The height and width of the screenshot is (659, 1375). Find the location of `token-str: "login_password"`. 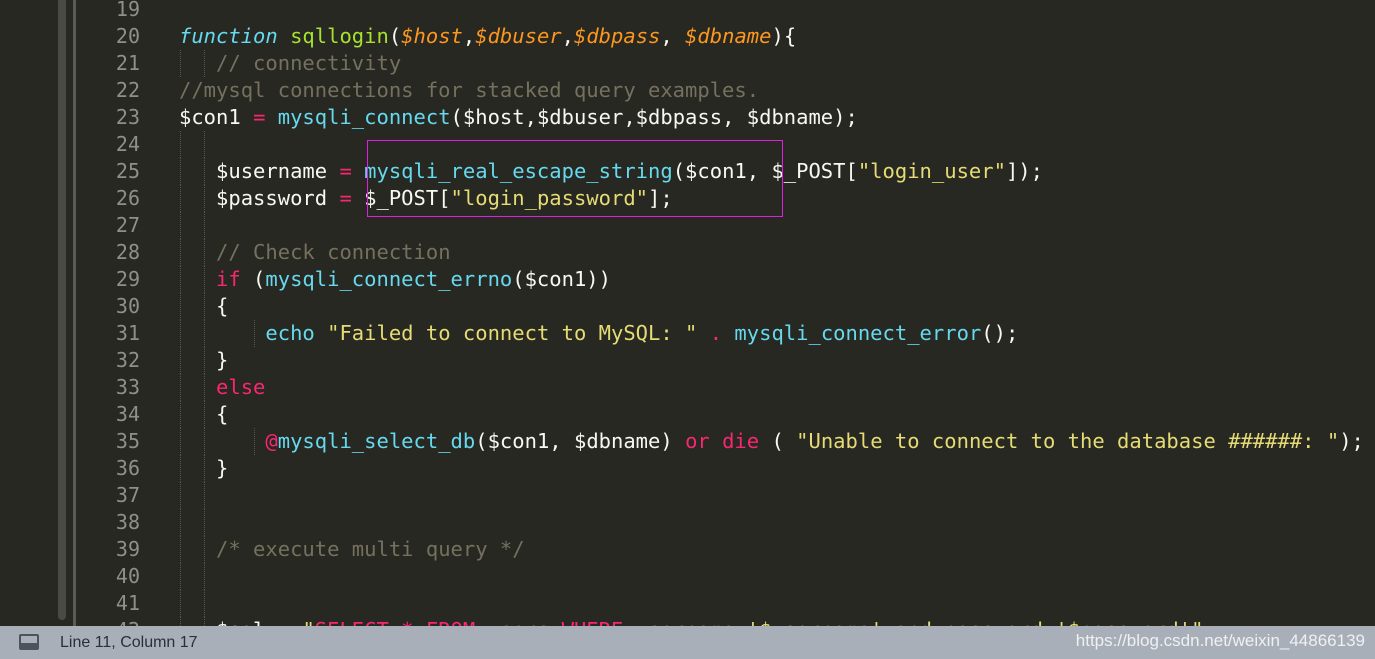

token-str: "login_password" is located at coordinates (549, 198).